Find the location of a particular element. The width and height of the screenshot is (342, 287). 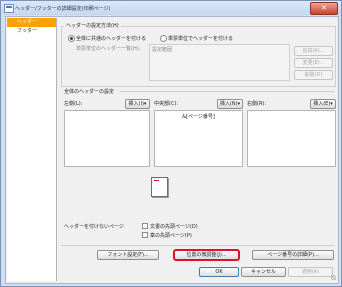

whole-header-divider is located at coordinates (227, 91).